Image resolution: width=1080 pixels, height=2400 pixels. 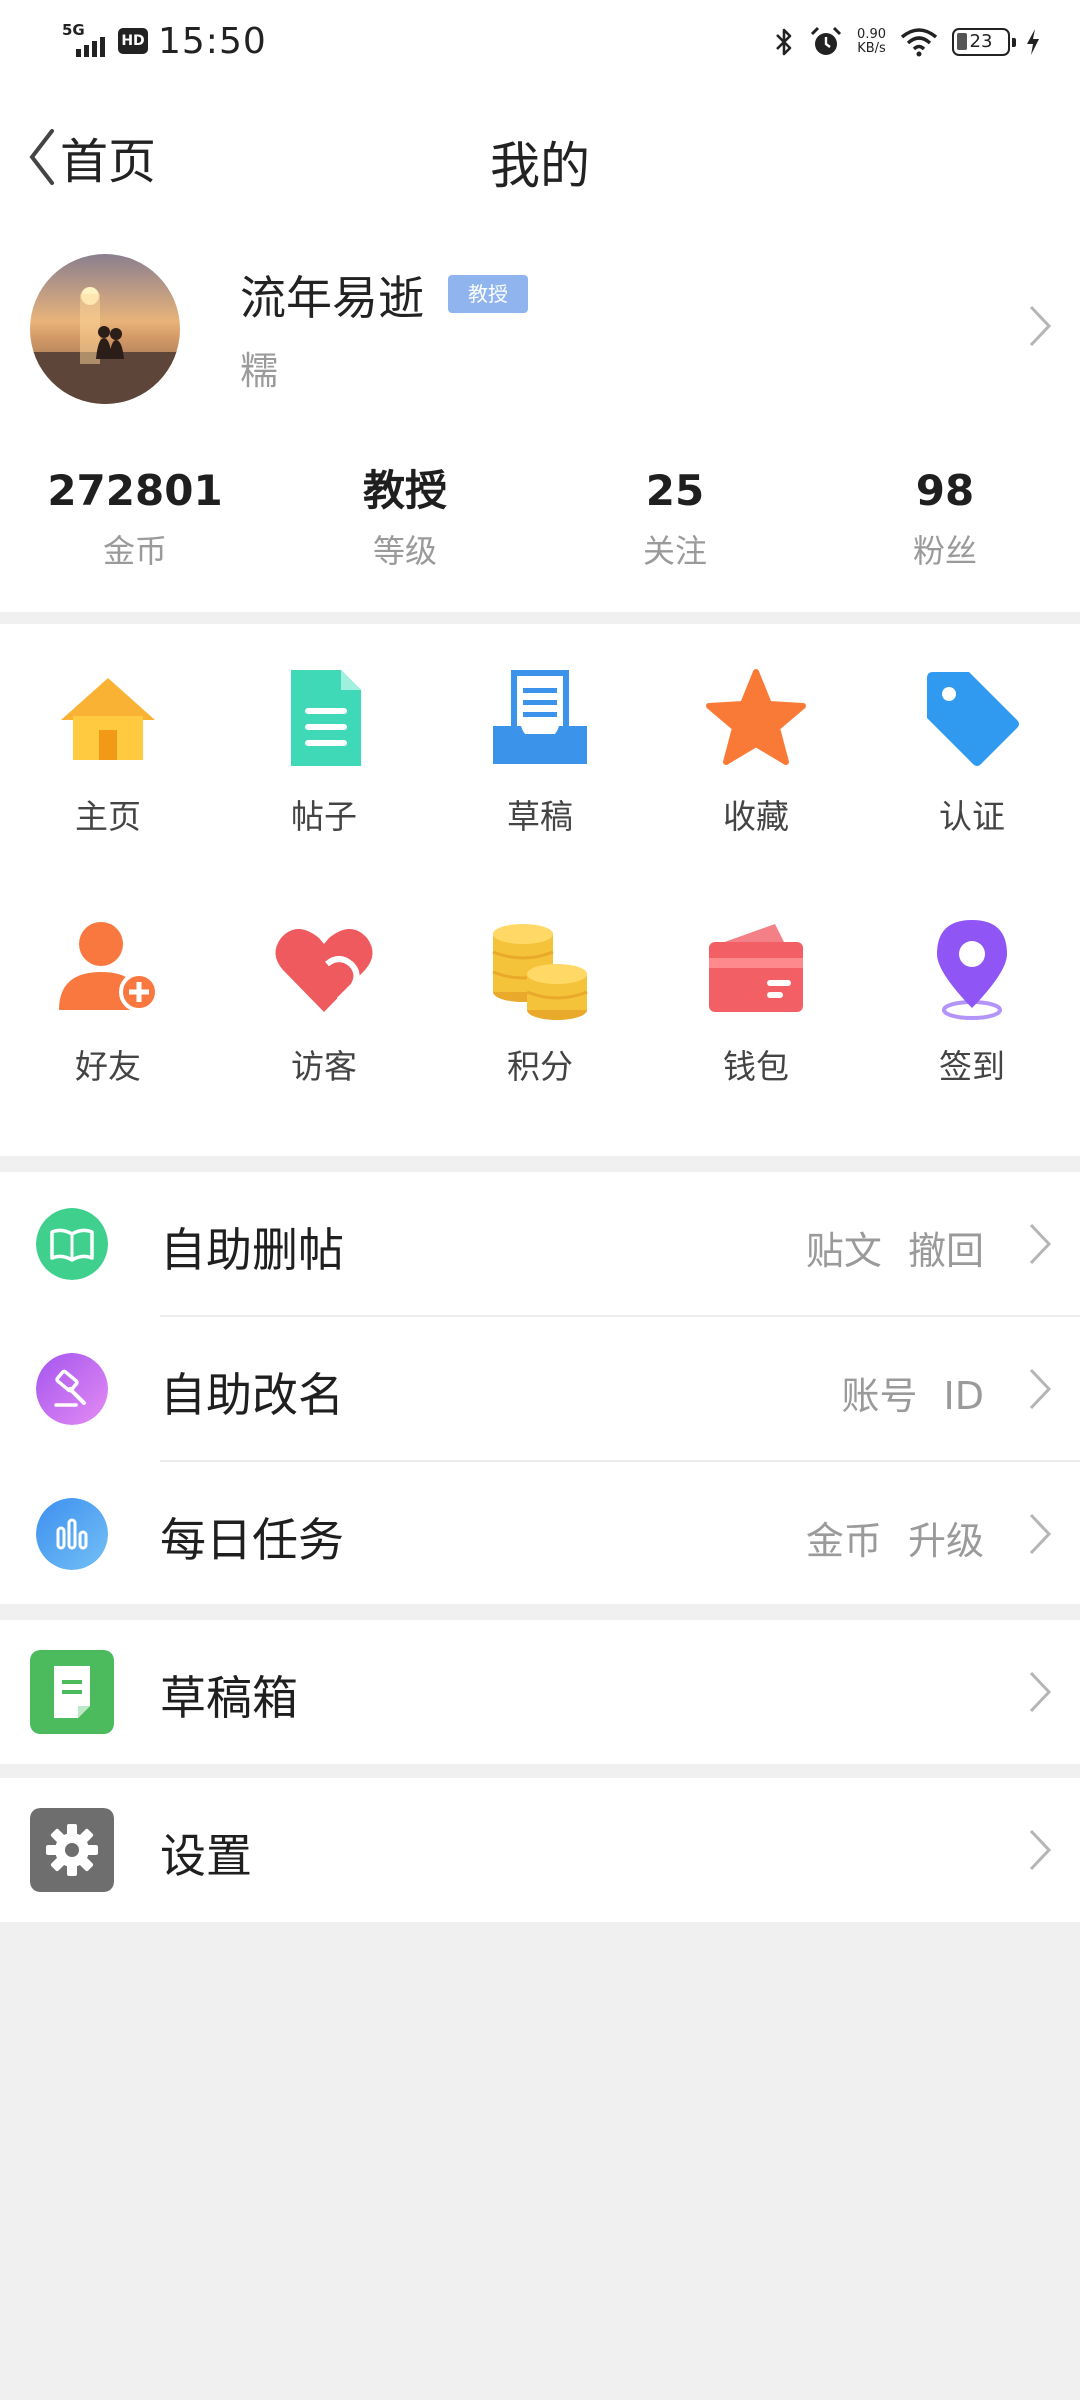 What do you see at coordinates (87, 41) in the screenshot?
I see `cellular-signal-icon: 5G` at bounding box center [87, 41].